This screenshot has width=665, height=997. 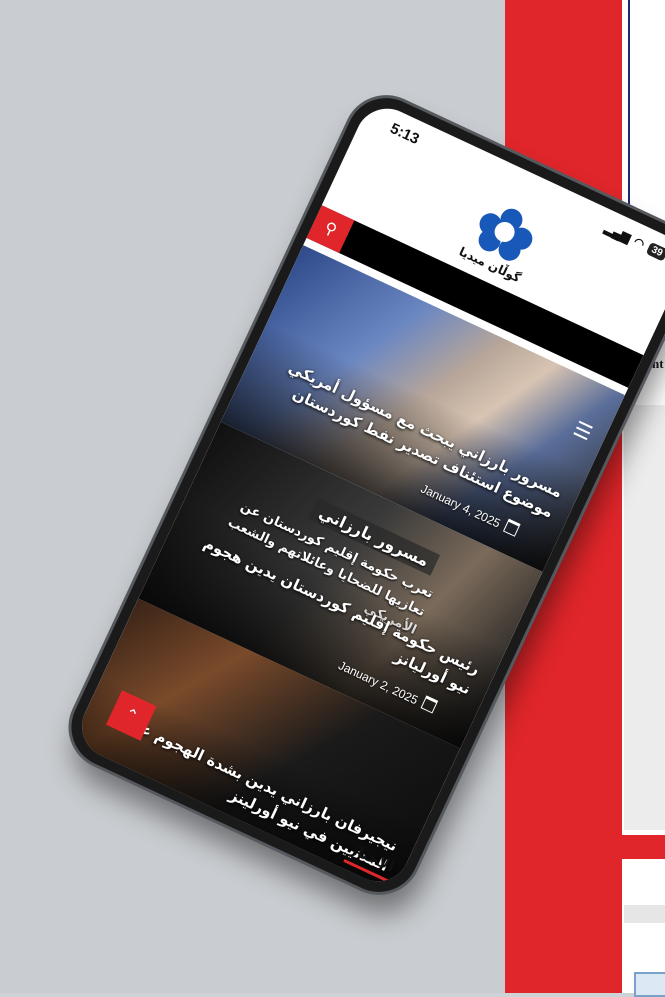 I want to click on document-footer, so click(x=644, y=914).